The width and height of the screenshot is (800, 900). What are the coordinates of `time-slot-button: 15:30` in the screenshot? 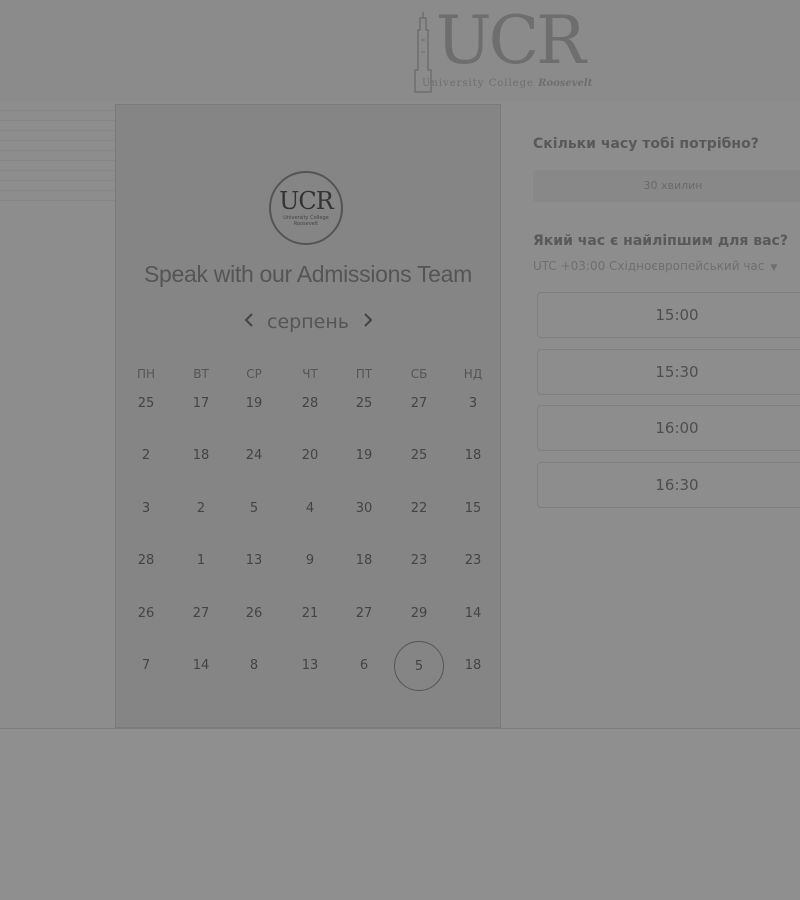 It's located at (668, 372).